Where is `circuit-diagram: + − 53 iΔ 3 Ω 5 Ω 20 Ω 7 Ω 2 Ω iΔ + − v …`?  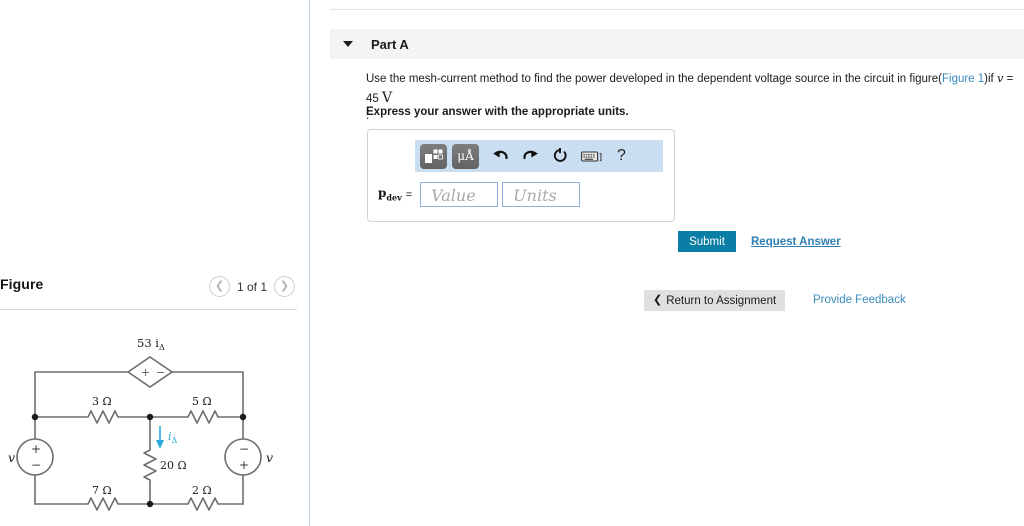 circuit-diagram: + − 53 iΔ 3 Ω 5 Ω 20 Ω 7 Ω 2 Ω iΔ + − v … is located at coordinates (155, 424).